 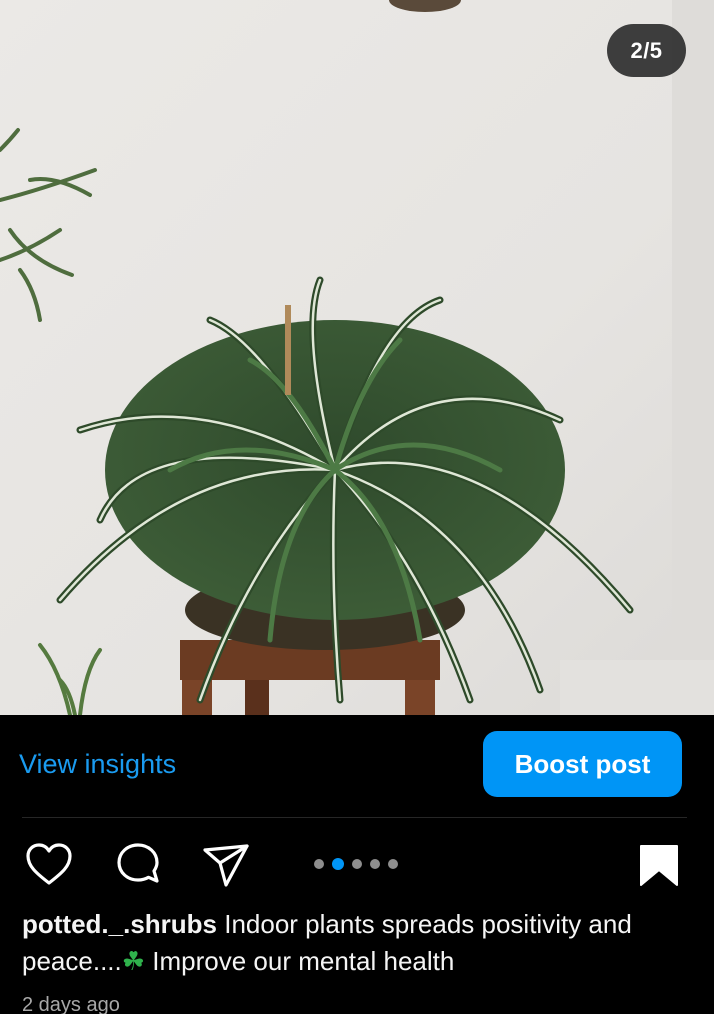 What do you see at coordinates (119, 924) in the screenshot?
I see `caption-username: potted._.shrubs` at bounding box center [119, 924].